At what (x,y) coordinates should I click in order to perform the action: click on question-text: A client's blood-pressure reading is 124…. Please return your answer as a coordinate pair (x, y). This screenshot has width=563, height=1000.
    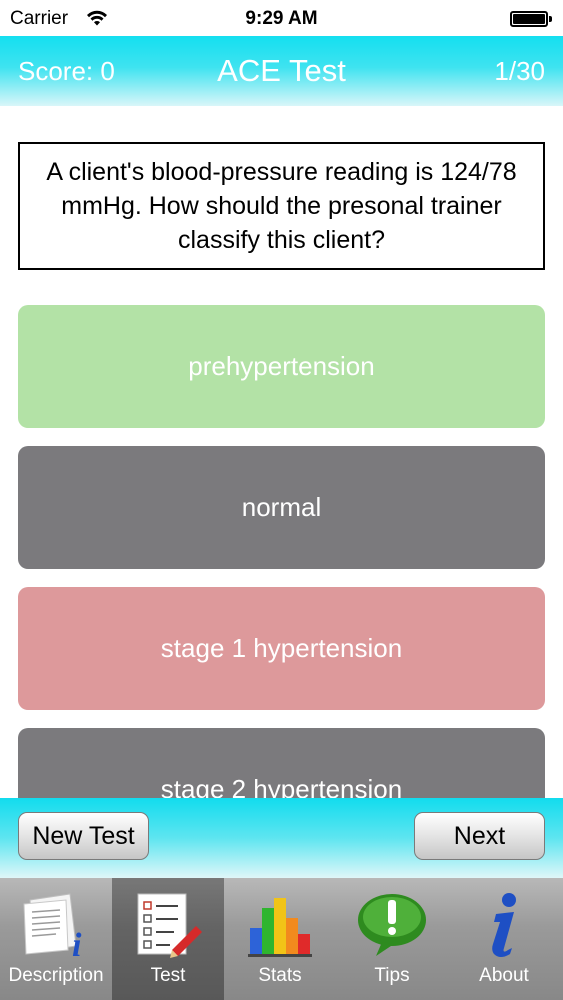
    Looking at the image, I should click on (281, 206).